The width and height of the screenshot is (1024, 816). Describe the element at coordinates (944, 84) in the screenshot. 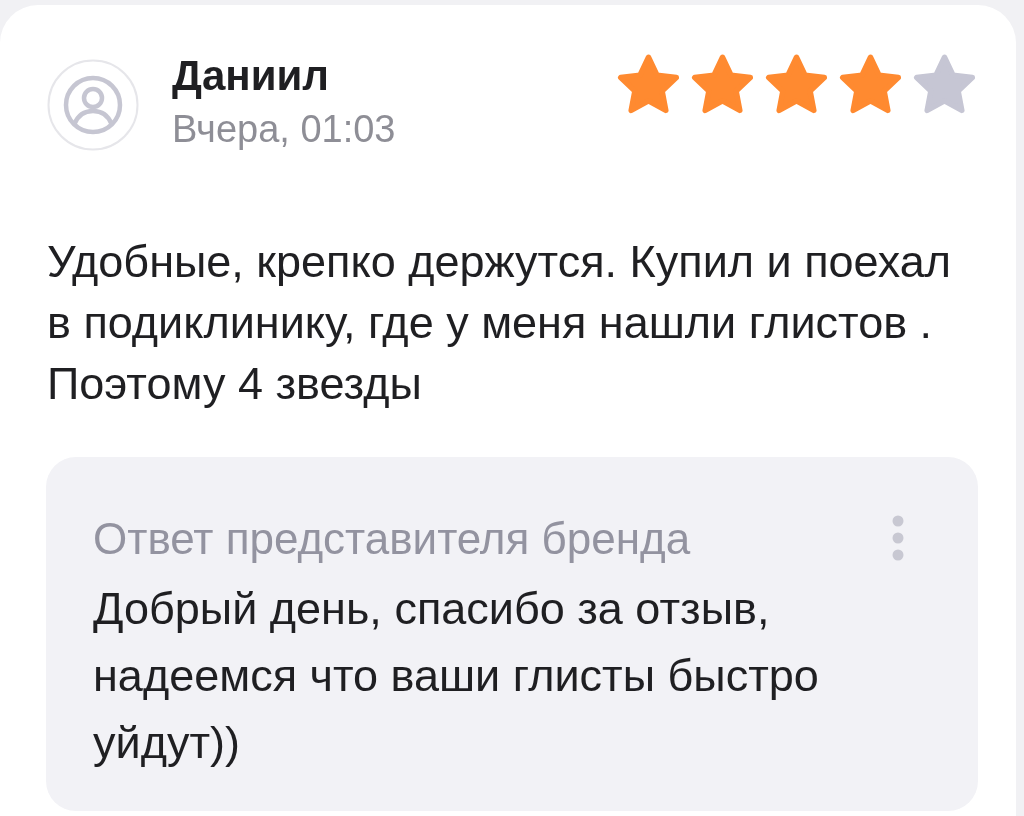

I see `empty-star-icon` at that location.